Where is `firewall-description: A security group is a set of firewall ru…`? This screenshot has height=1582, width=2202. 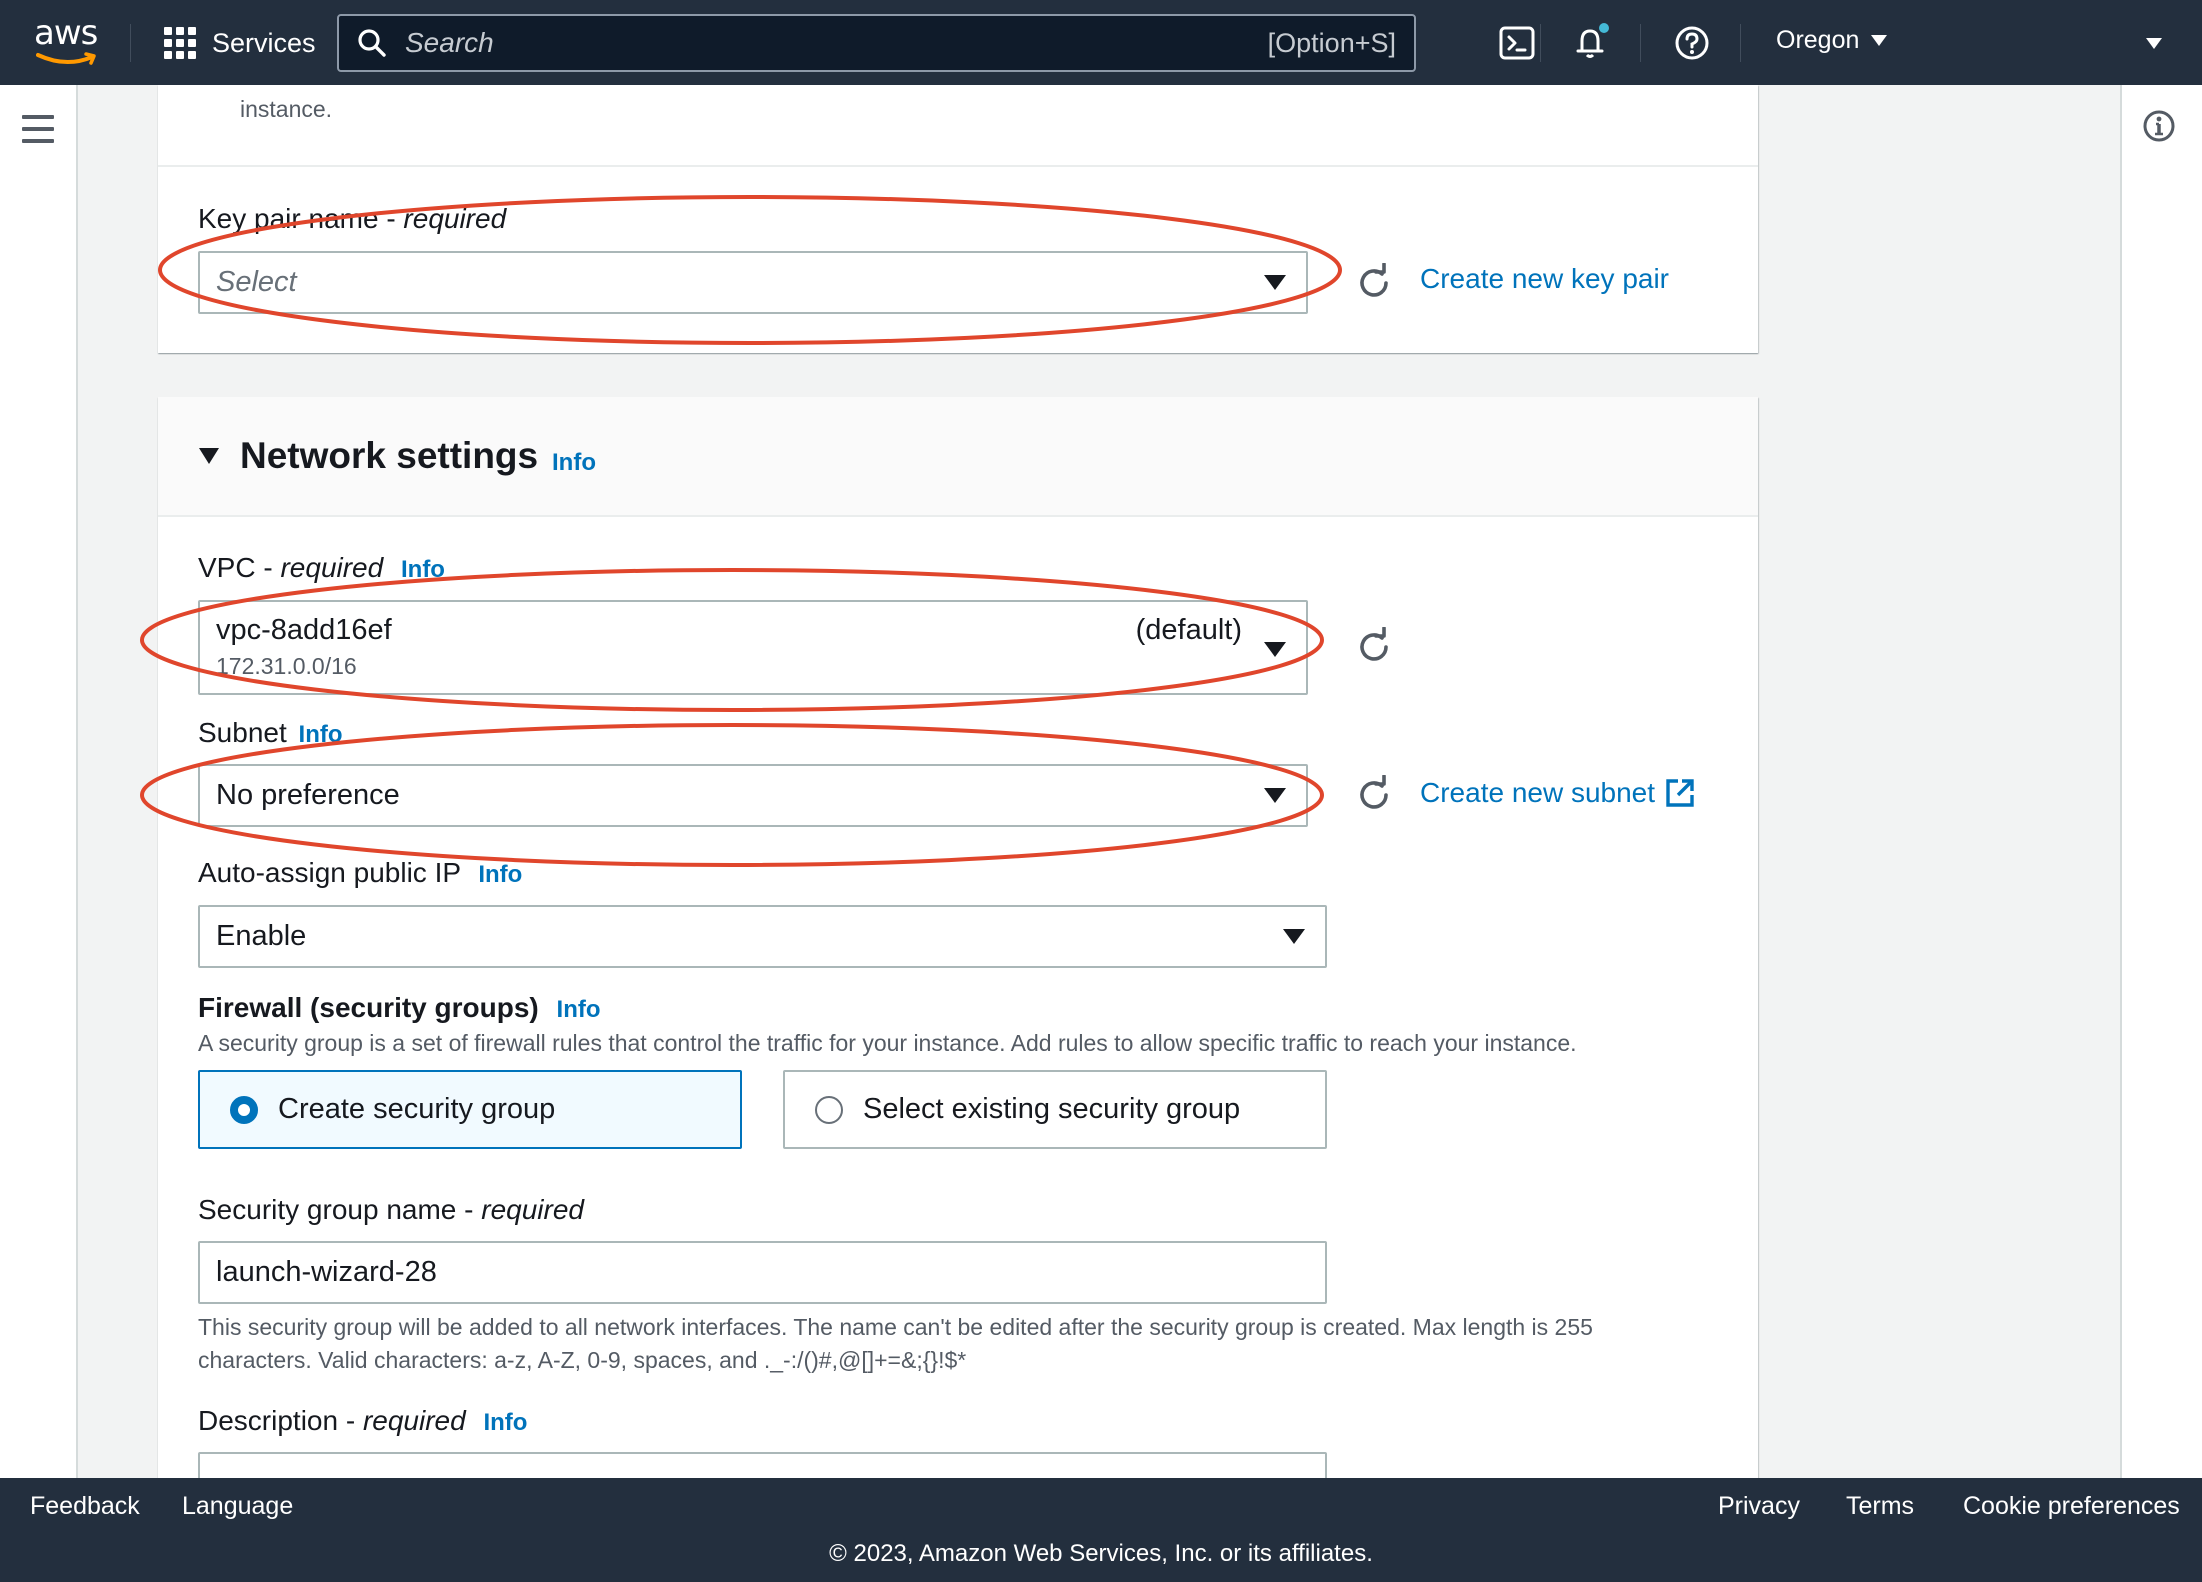
firewall-description: A security group is a set of firewall ru… is located at coordinates (887, 1043).